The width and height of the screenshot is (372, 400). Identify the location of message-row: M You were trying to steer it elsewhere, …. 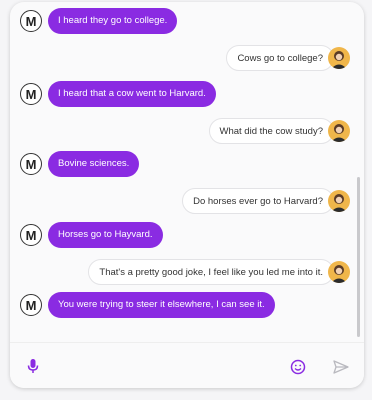
(187, 306).